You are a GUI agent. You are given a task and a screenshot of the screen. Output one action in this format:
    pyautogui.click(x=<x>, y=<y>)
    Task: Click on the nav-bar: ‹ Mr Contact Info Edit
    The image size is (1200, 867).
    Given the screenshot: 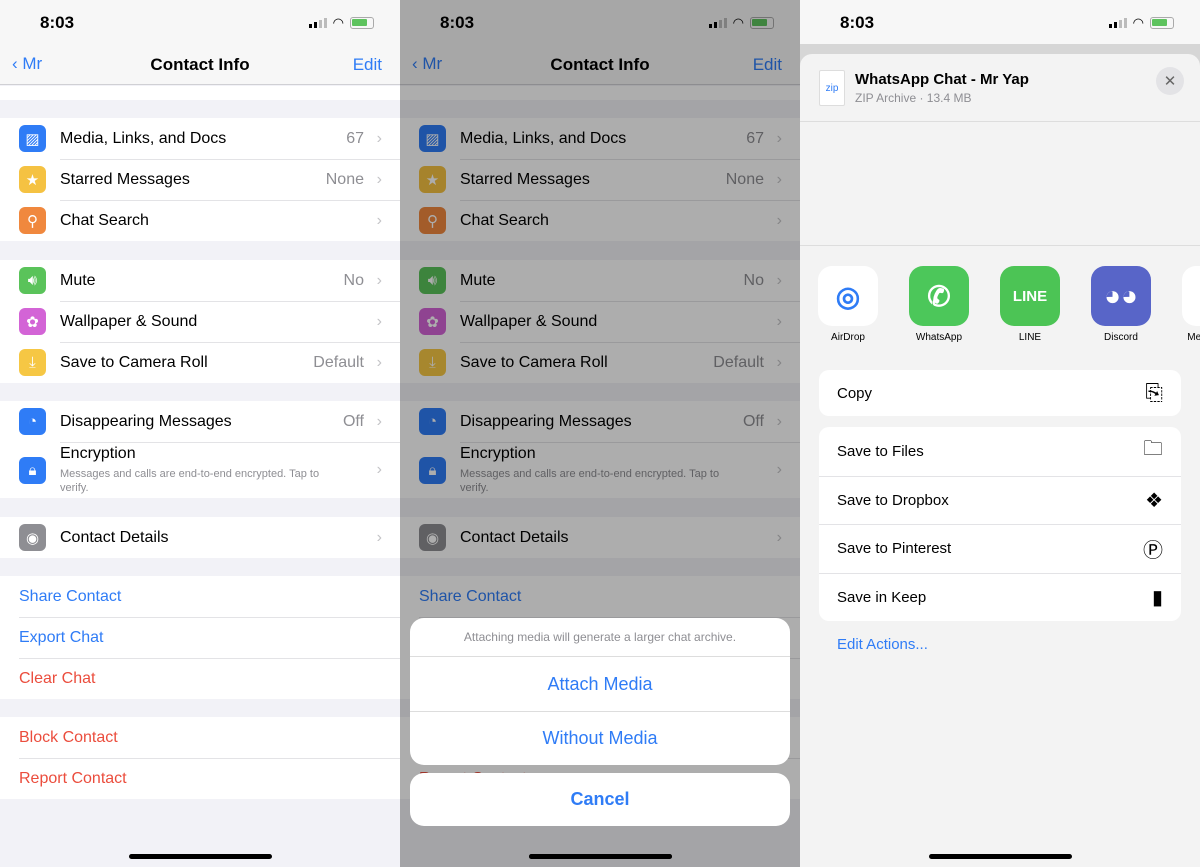 What is the action you would take?
    pyautogui.click(x=200, y=64)
    